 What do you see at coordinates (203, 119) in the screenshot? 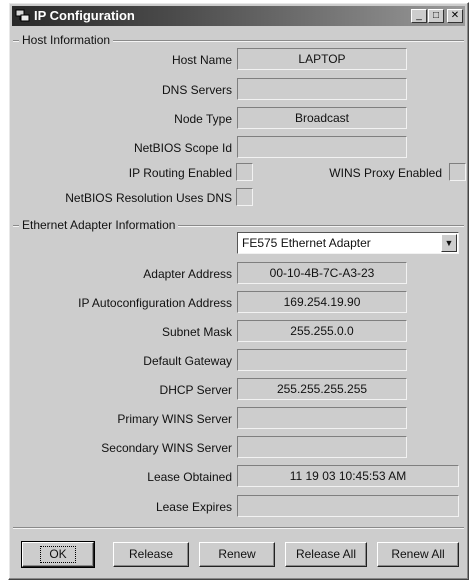
I see `node-type-label: Node Type` at bounding box center [203, 119].